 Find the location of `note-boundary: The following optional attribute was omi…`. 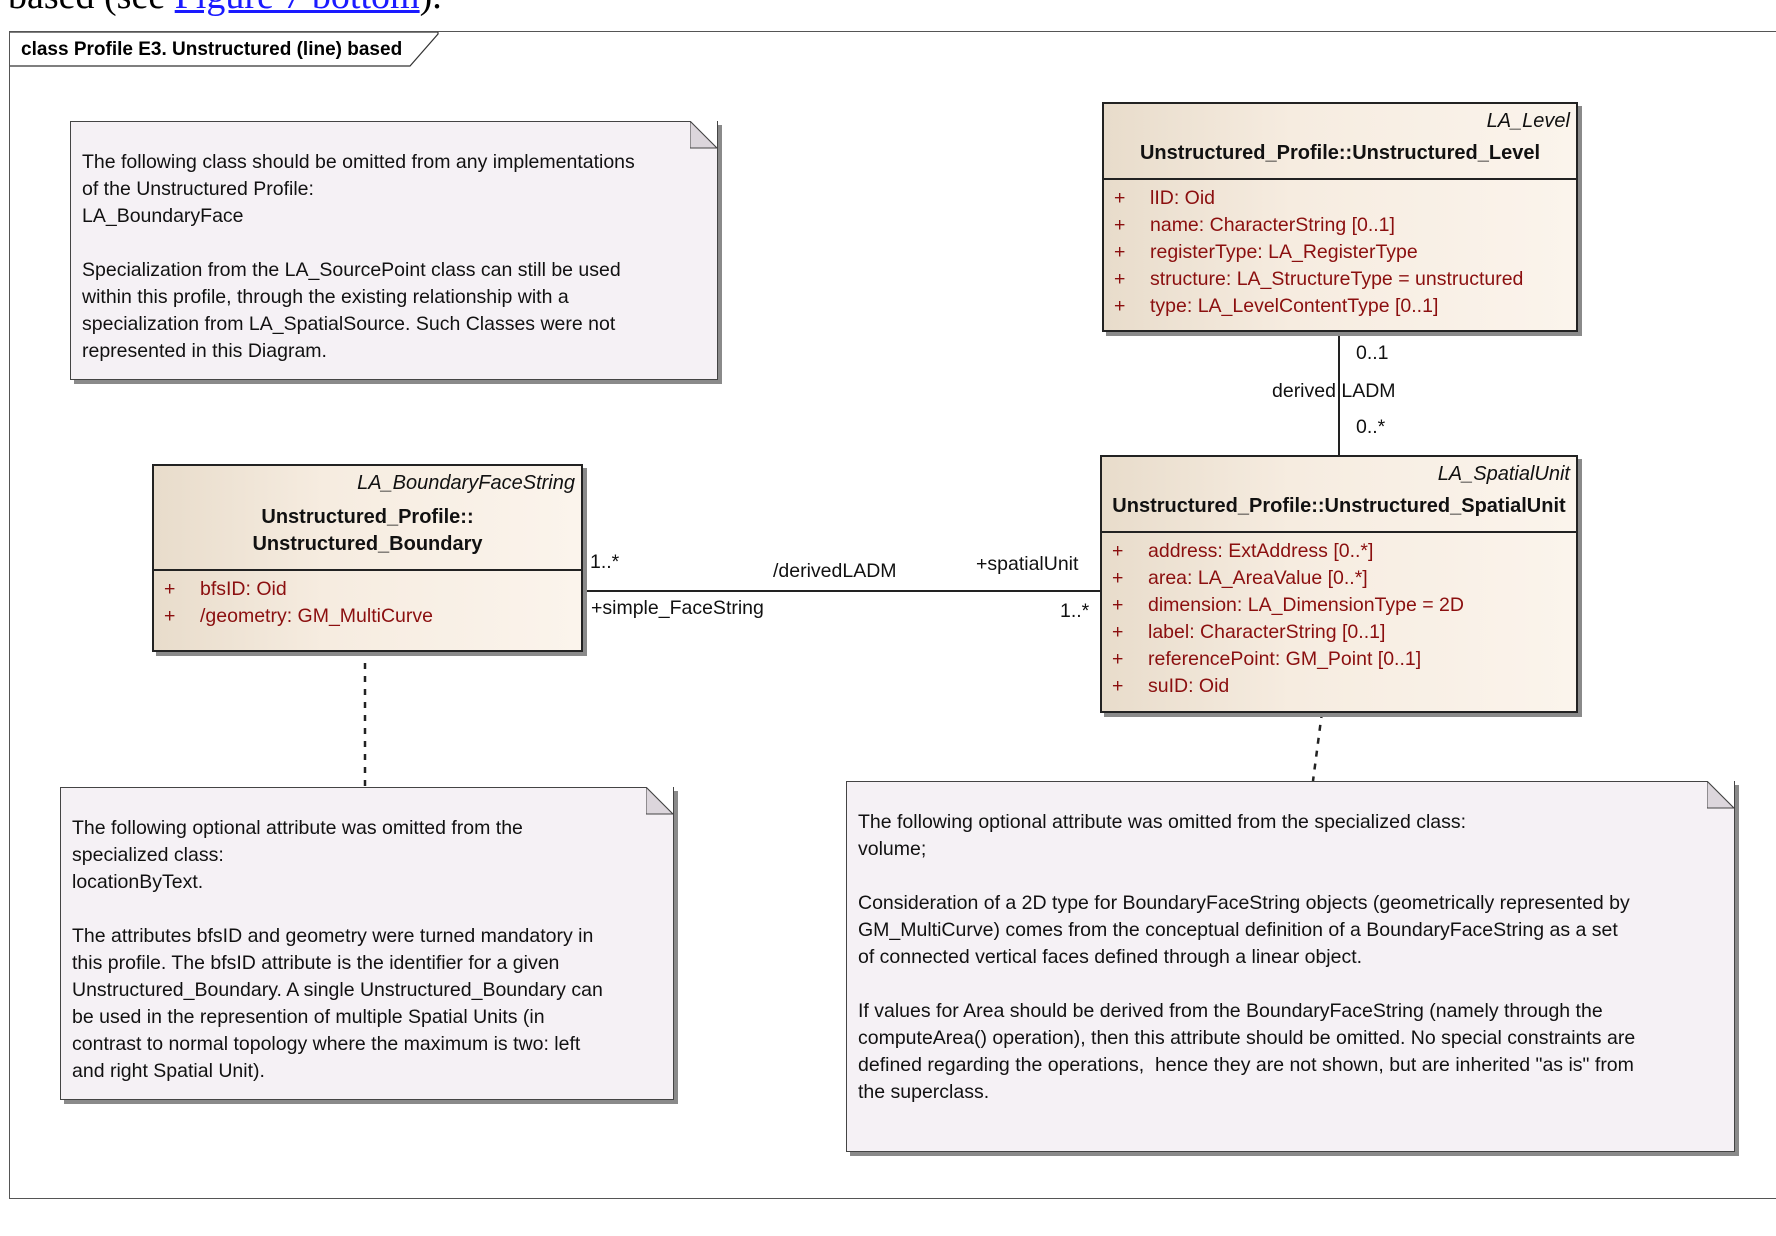

note-boundary: The following optional attribute was omi… is located at coordinates (367, 943).